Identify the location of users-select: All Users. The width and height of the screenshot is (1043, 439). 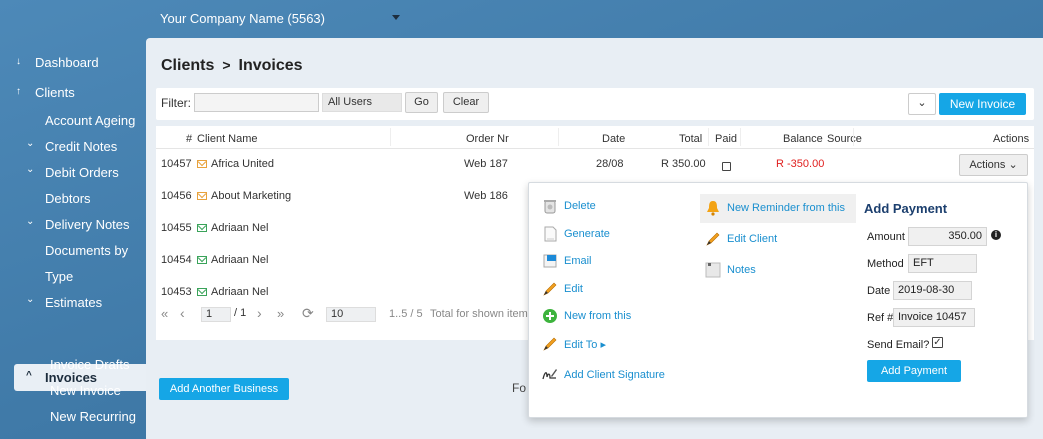
(362, 102).